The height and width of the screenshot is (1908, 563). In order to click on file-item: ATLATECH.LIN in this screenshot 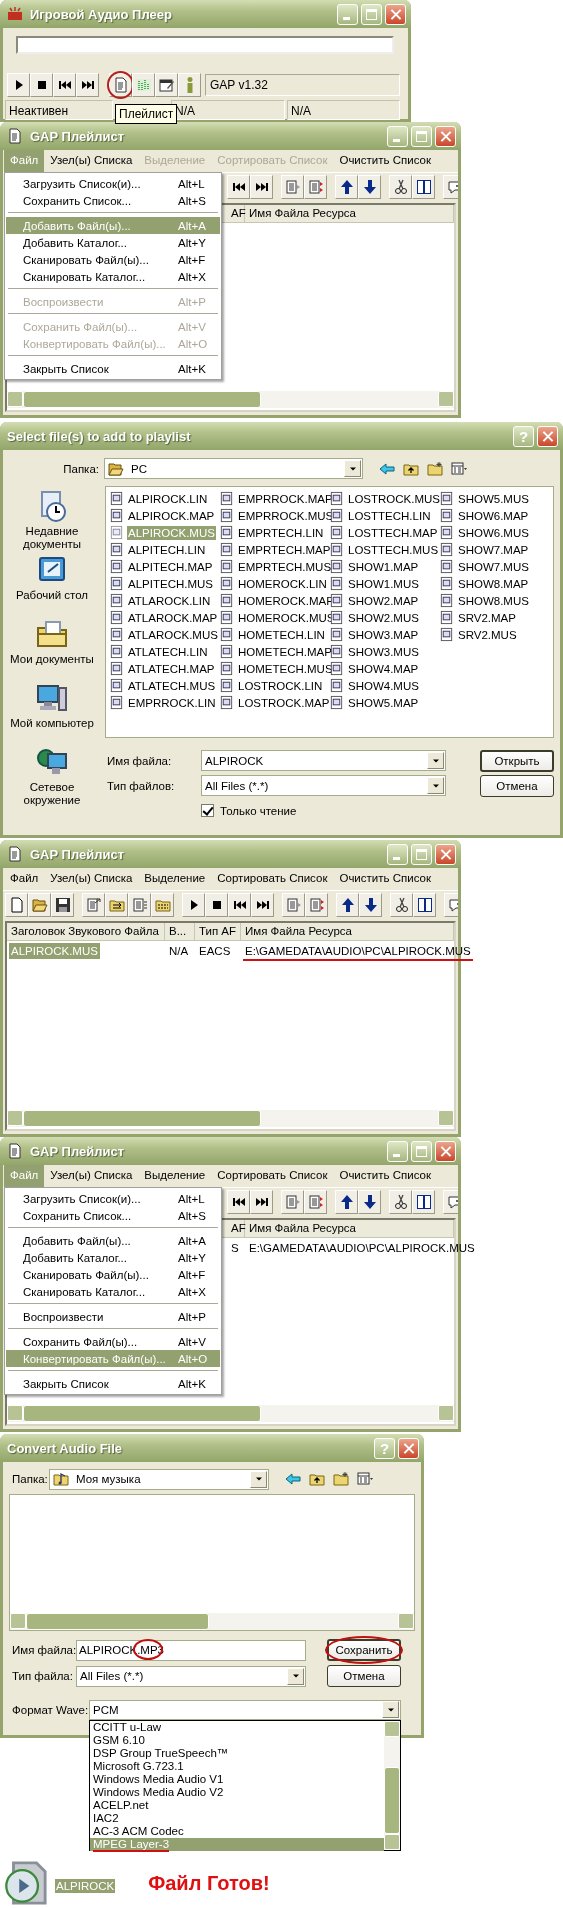, I will do `click(159, 651)`.